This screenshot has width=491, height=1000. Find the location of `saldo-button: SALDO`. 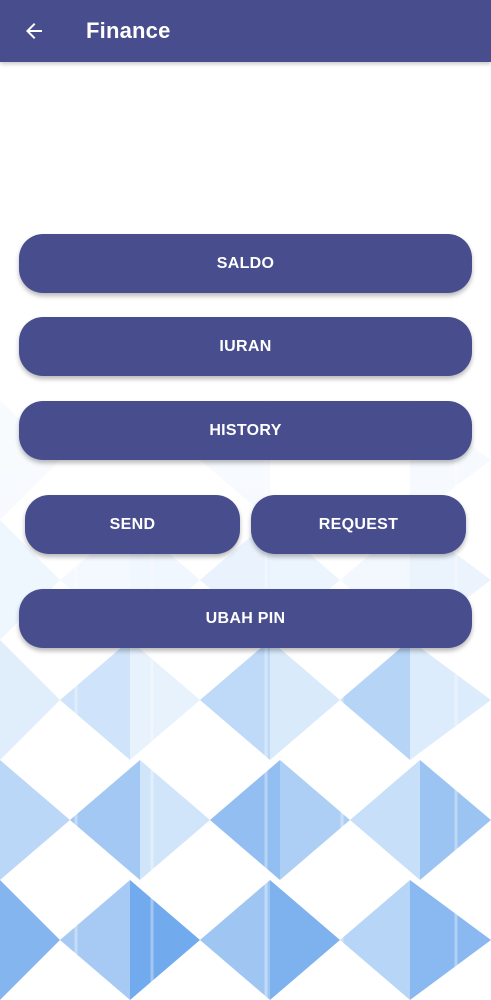

saldo-button: SALDO is located at coordinates (245, 263).